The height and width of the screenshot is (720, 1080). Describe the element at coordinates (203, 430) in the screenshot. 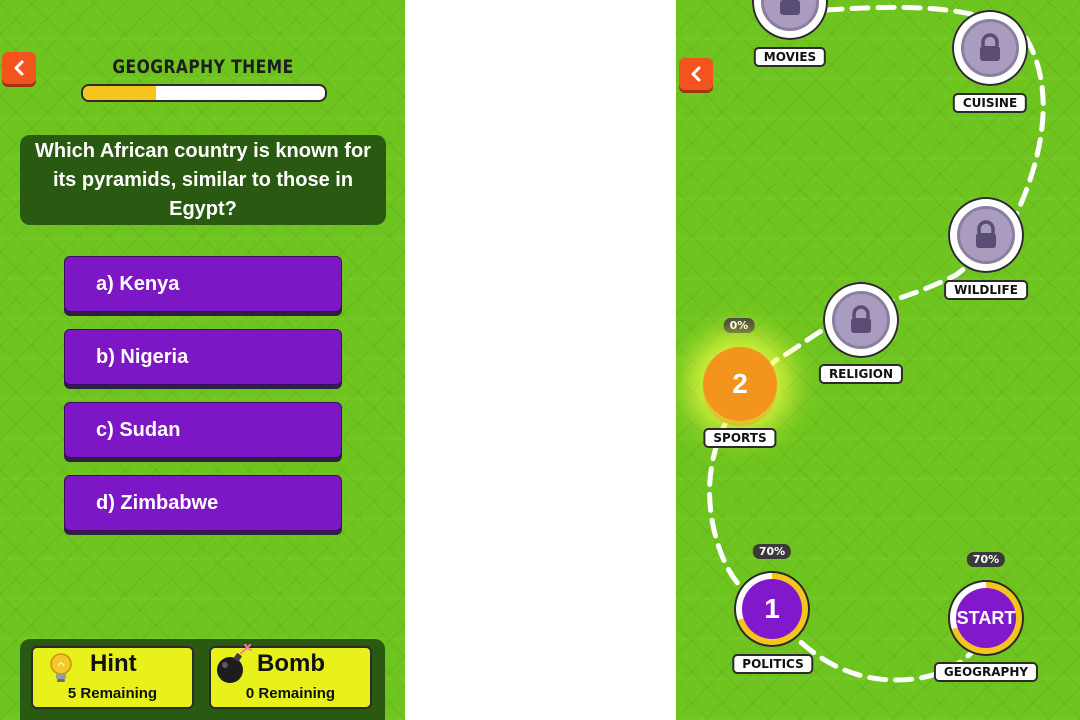

I see `answer-option-c: c) Sudan` at that location.